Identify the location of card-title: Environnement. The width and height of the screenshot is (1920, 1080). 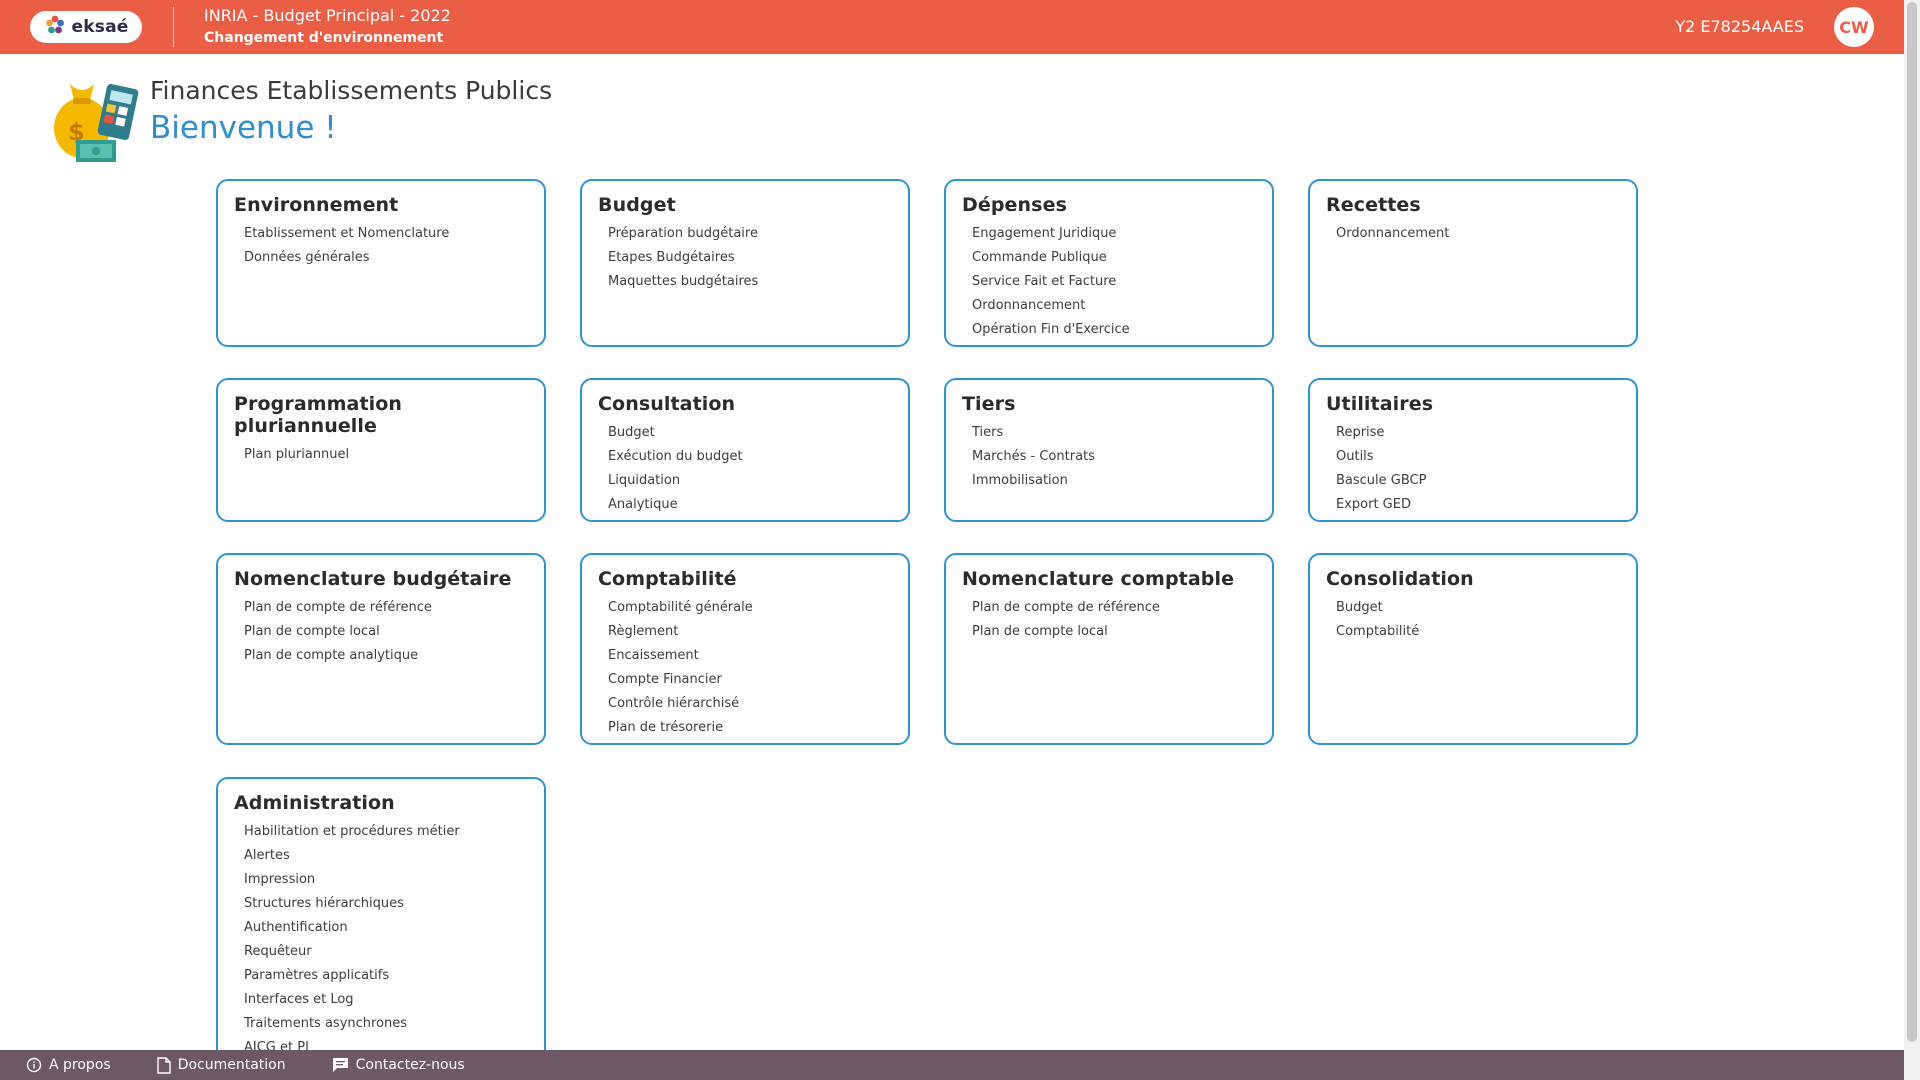
(316, 205).